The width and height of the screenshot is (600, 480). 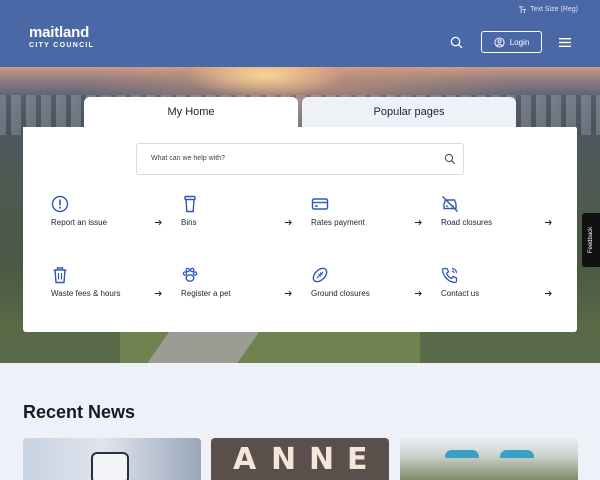 What do you see at coordinates (519, 42) in the screenshot?
I see `login-label: Login` at bounding box center [519, 42].